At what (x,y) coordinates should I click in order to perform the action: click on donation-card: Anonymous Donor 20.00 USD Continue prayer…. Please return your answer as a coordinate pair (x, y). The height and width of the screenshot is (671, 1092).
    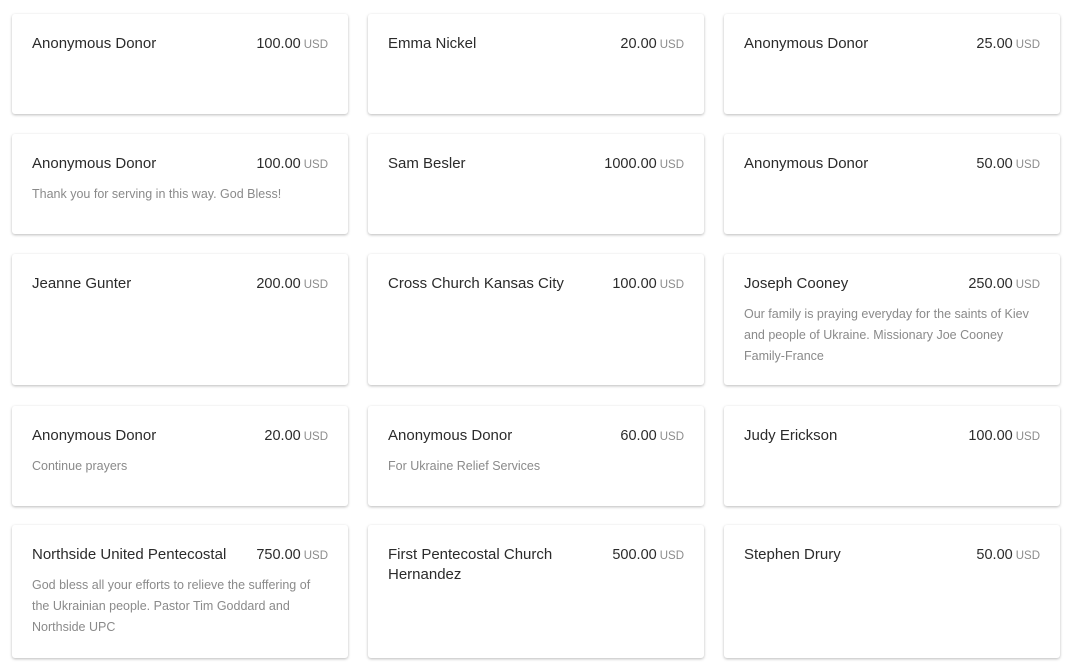
    Looking at the image, I should click on (180, 456).